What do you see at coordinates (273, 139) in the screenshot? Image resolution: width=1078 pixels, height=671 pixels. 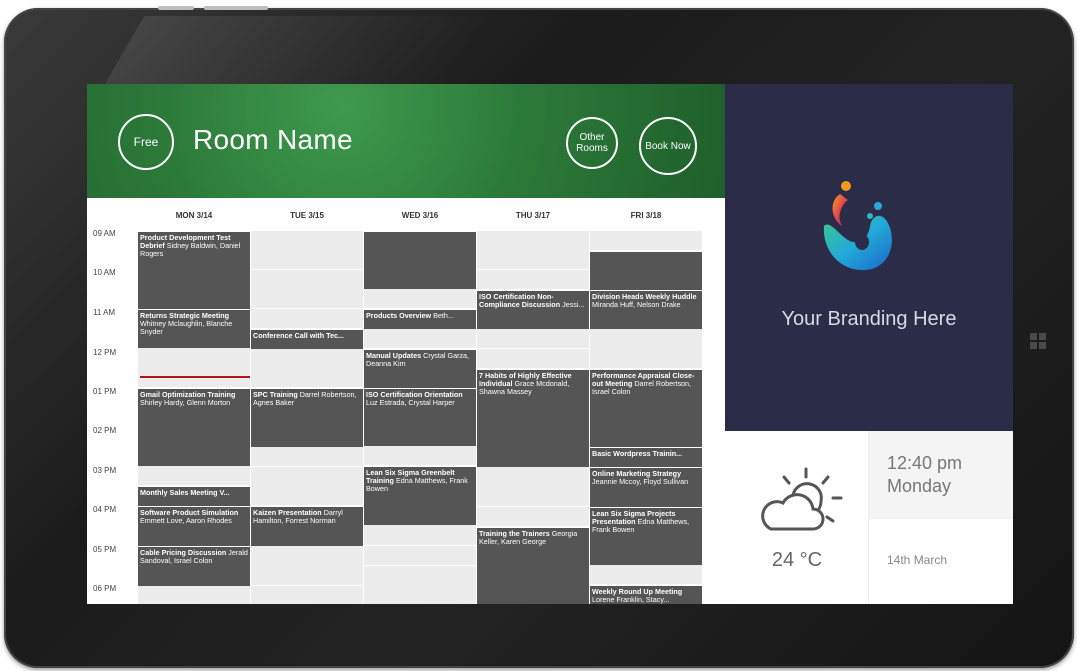 I see `room-name: Room Name` at bounding box center [273, 139].